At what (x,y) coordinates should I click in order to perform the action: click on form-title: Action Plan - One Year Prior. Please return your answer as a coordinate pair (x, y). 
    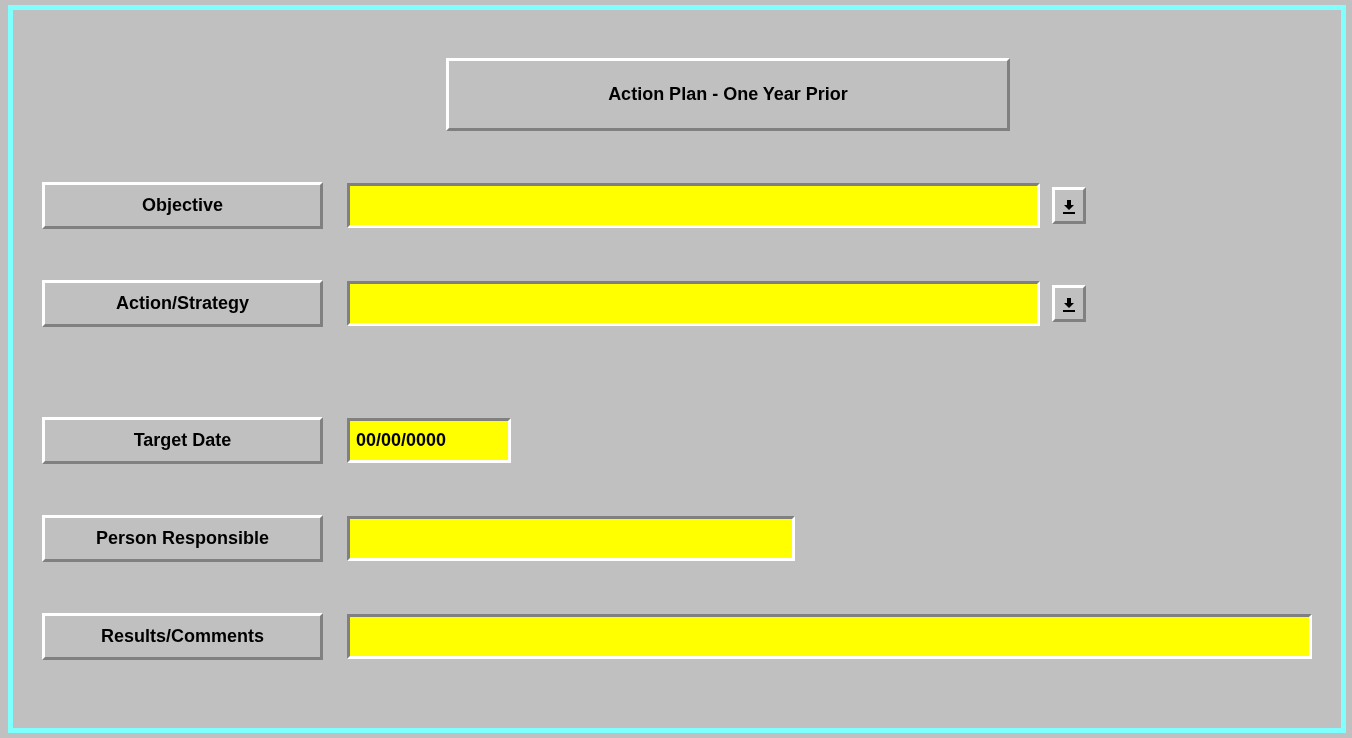
    Looking at the image, I should click on (728, 94).